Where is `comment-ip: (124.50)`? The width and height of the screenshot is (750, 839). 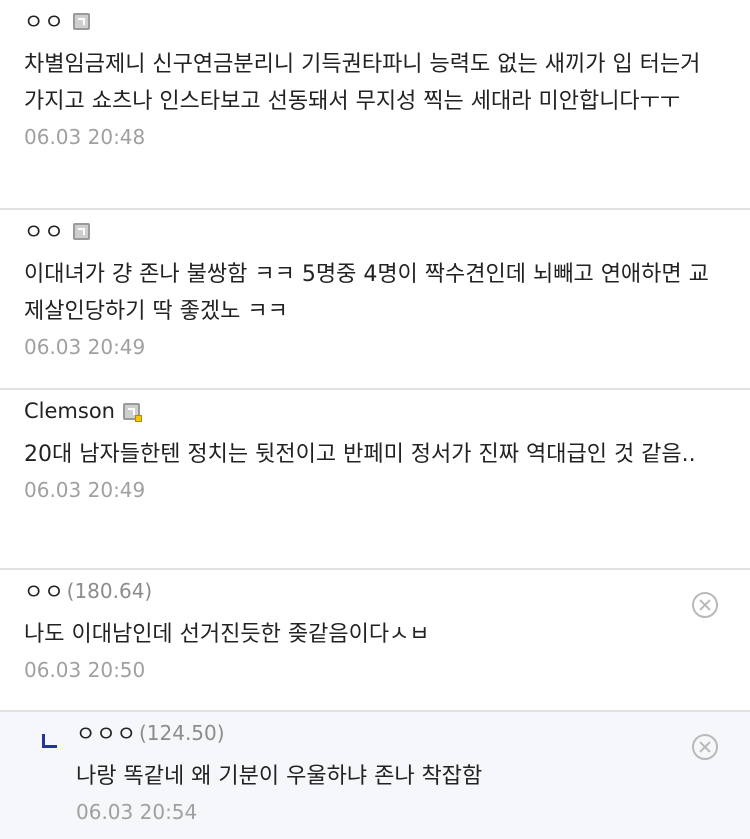 comment-ip: (124.50) is located at coordinates (181, 733).